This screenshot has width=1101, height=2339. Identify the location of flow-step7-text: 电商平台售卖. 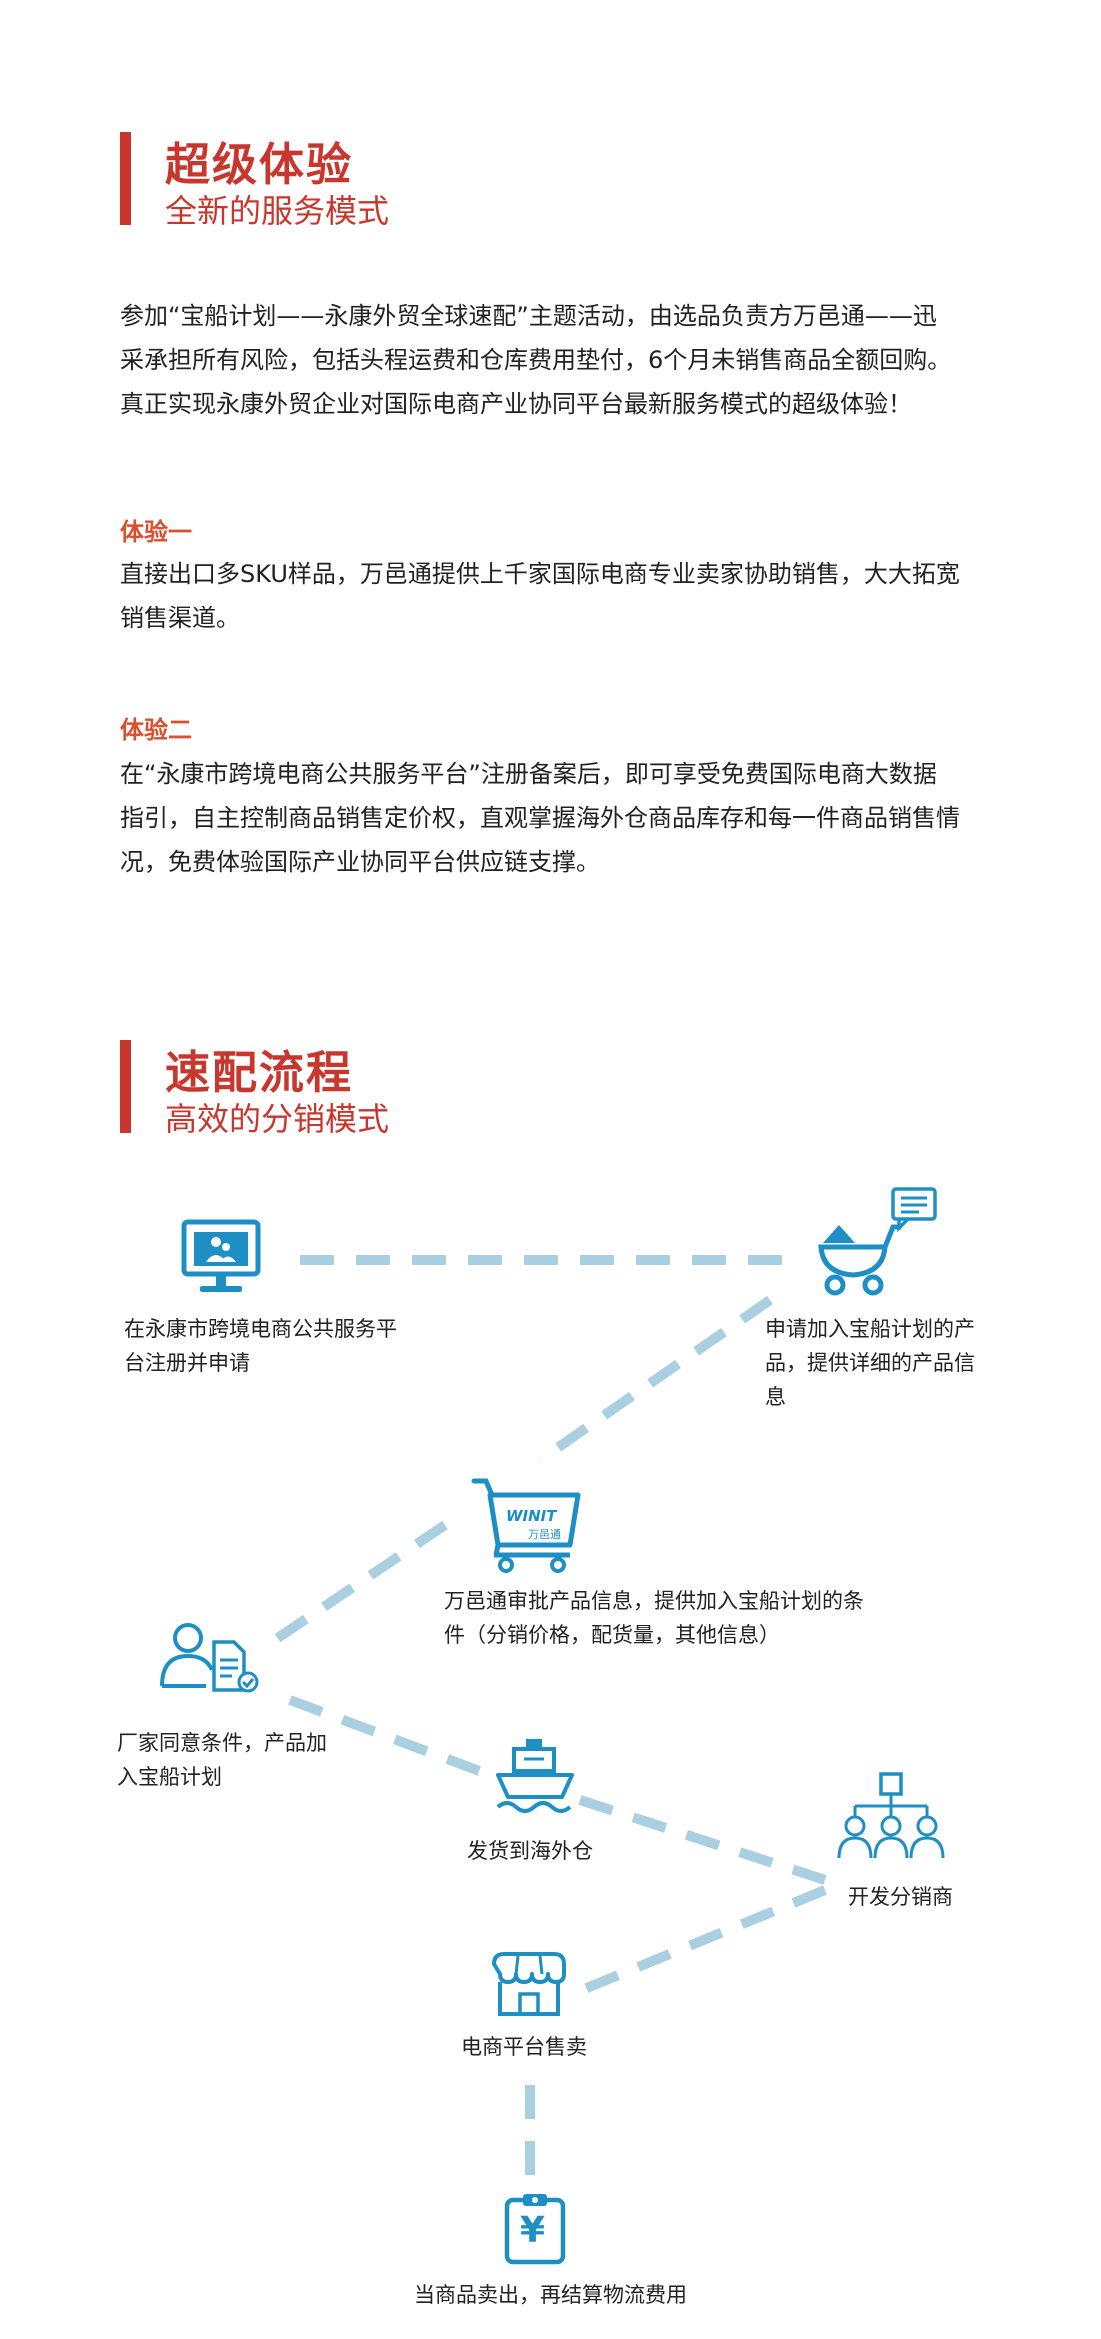
(524, 2047).